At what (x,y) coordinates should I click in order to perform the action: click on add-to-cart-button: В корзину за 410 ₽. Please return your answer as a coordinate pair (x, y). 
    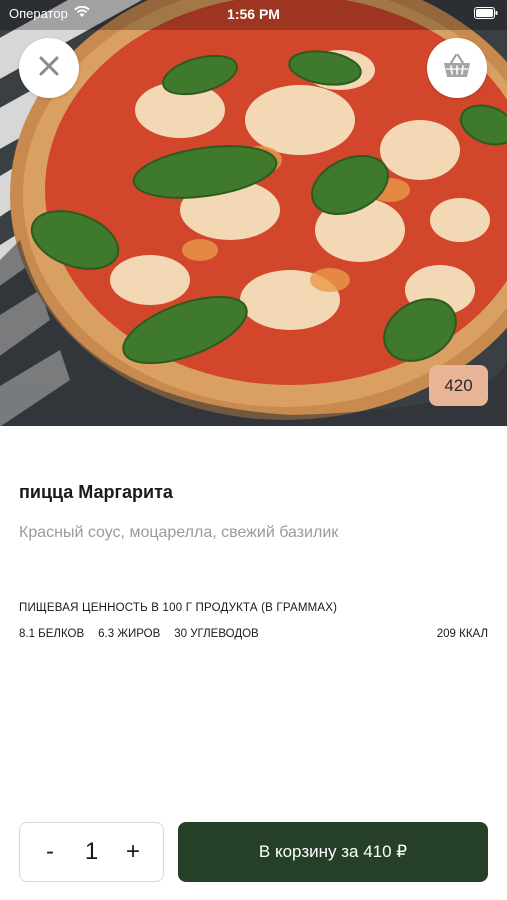
    Looking at the image, I should click on (333, 852).